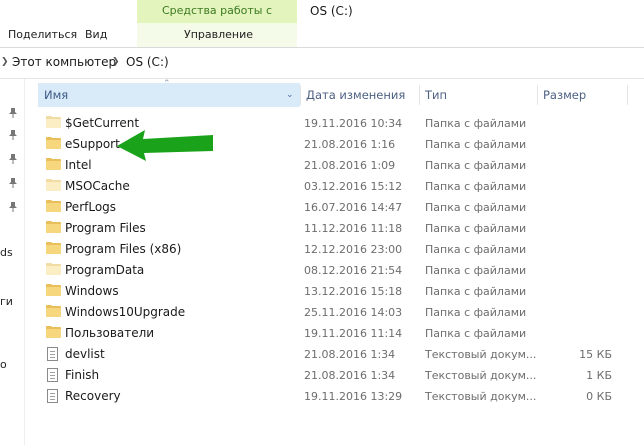 This screenshot has width=644, height=445. Describe the element at coordinates (42, 35) in the screenshot. I see `tab-share: Поделиться` at that location.